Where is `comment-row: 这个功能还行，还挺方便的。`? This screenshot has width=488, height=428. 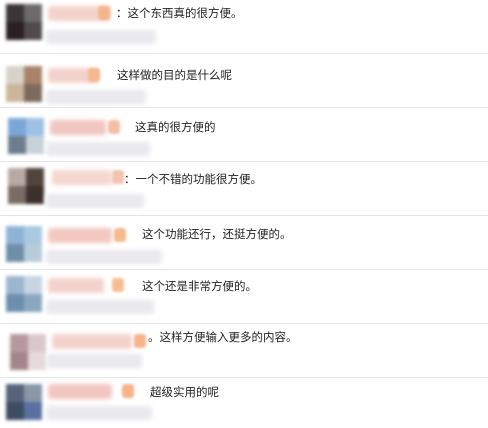
comment-row: 这个功能还行，还挺方便的。 is located at coordinates (244, 243).